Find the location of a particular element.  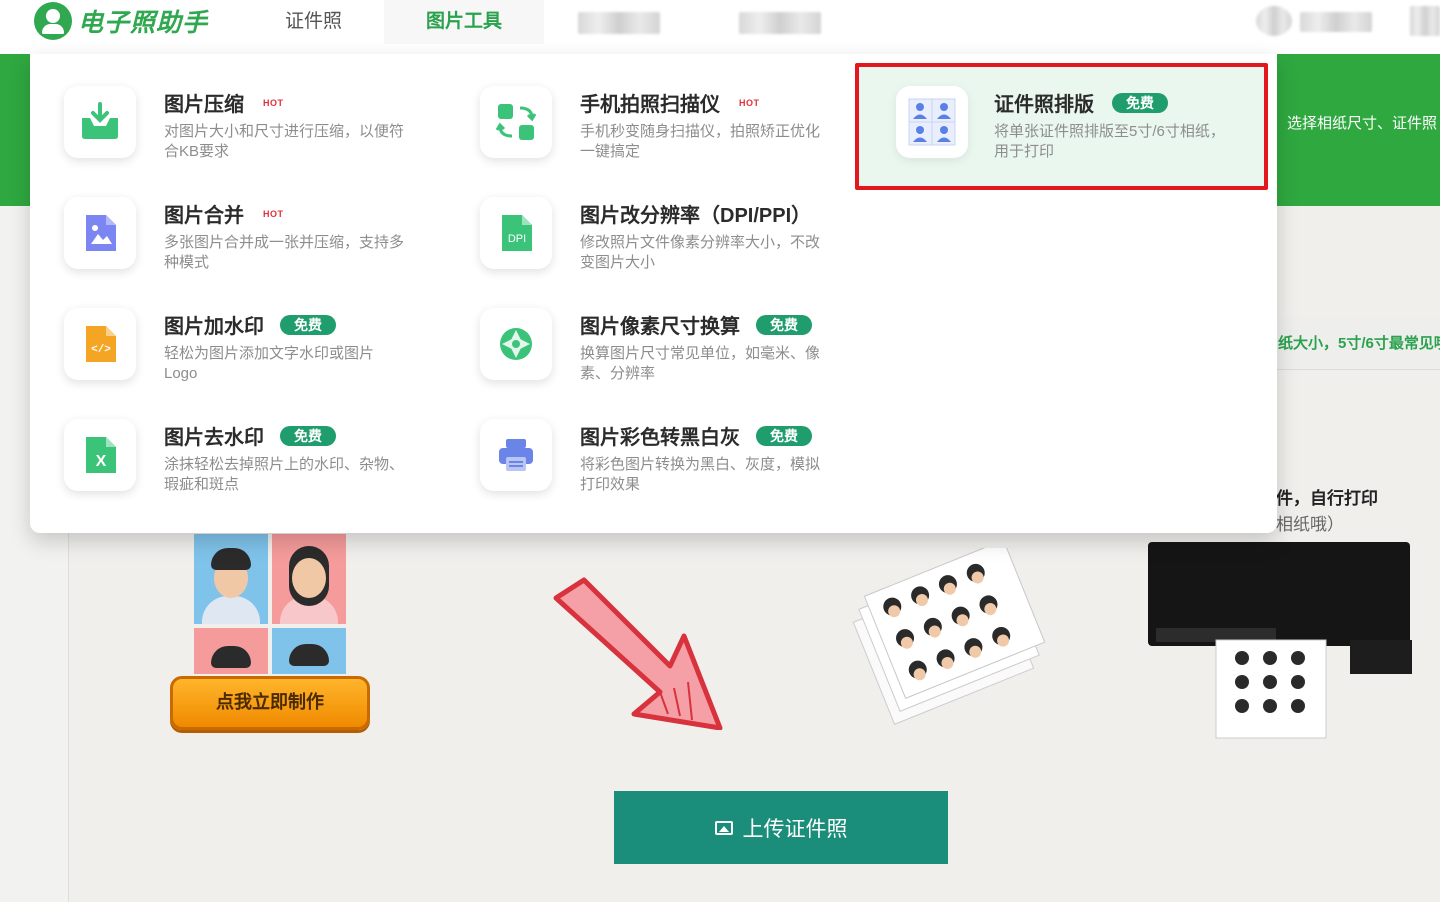

tool-image-compress: 图片压缩 HOT 对图片大小和尺寸进行压缩，以便符合KB要求 is located at coordinates (254, 134).